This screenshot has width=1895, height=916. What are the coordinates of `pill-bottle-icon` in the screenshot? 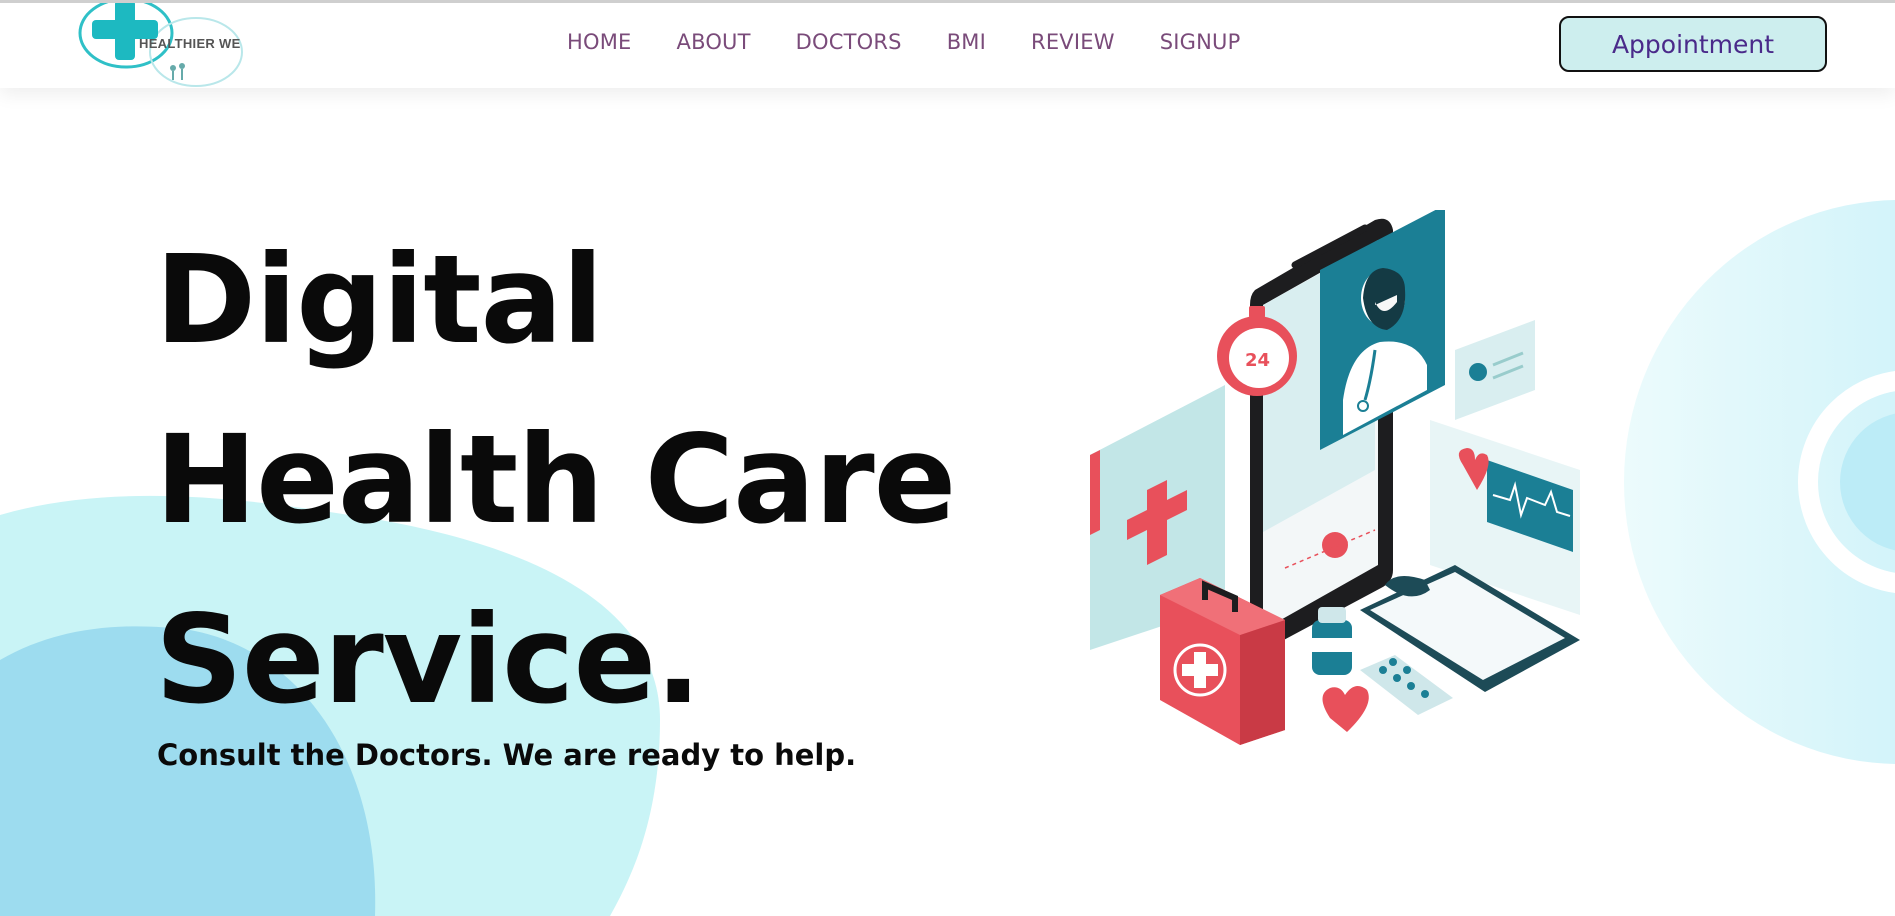 It's located at (1332, 641).